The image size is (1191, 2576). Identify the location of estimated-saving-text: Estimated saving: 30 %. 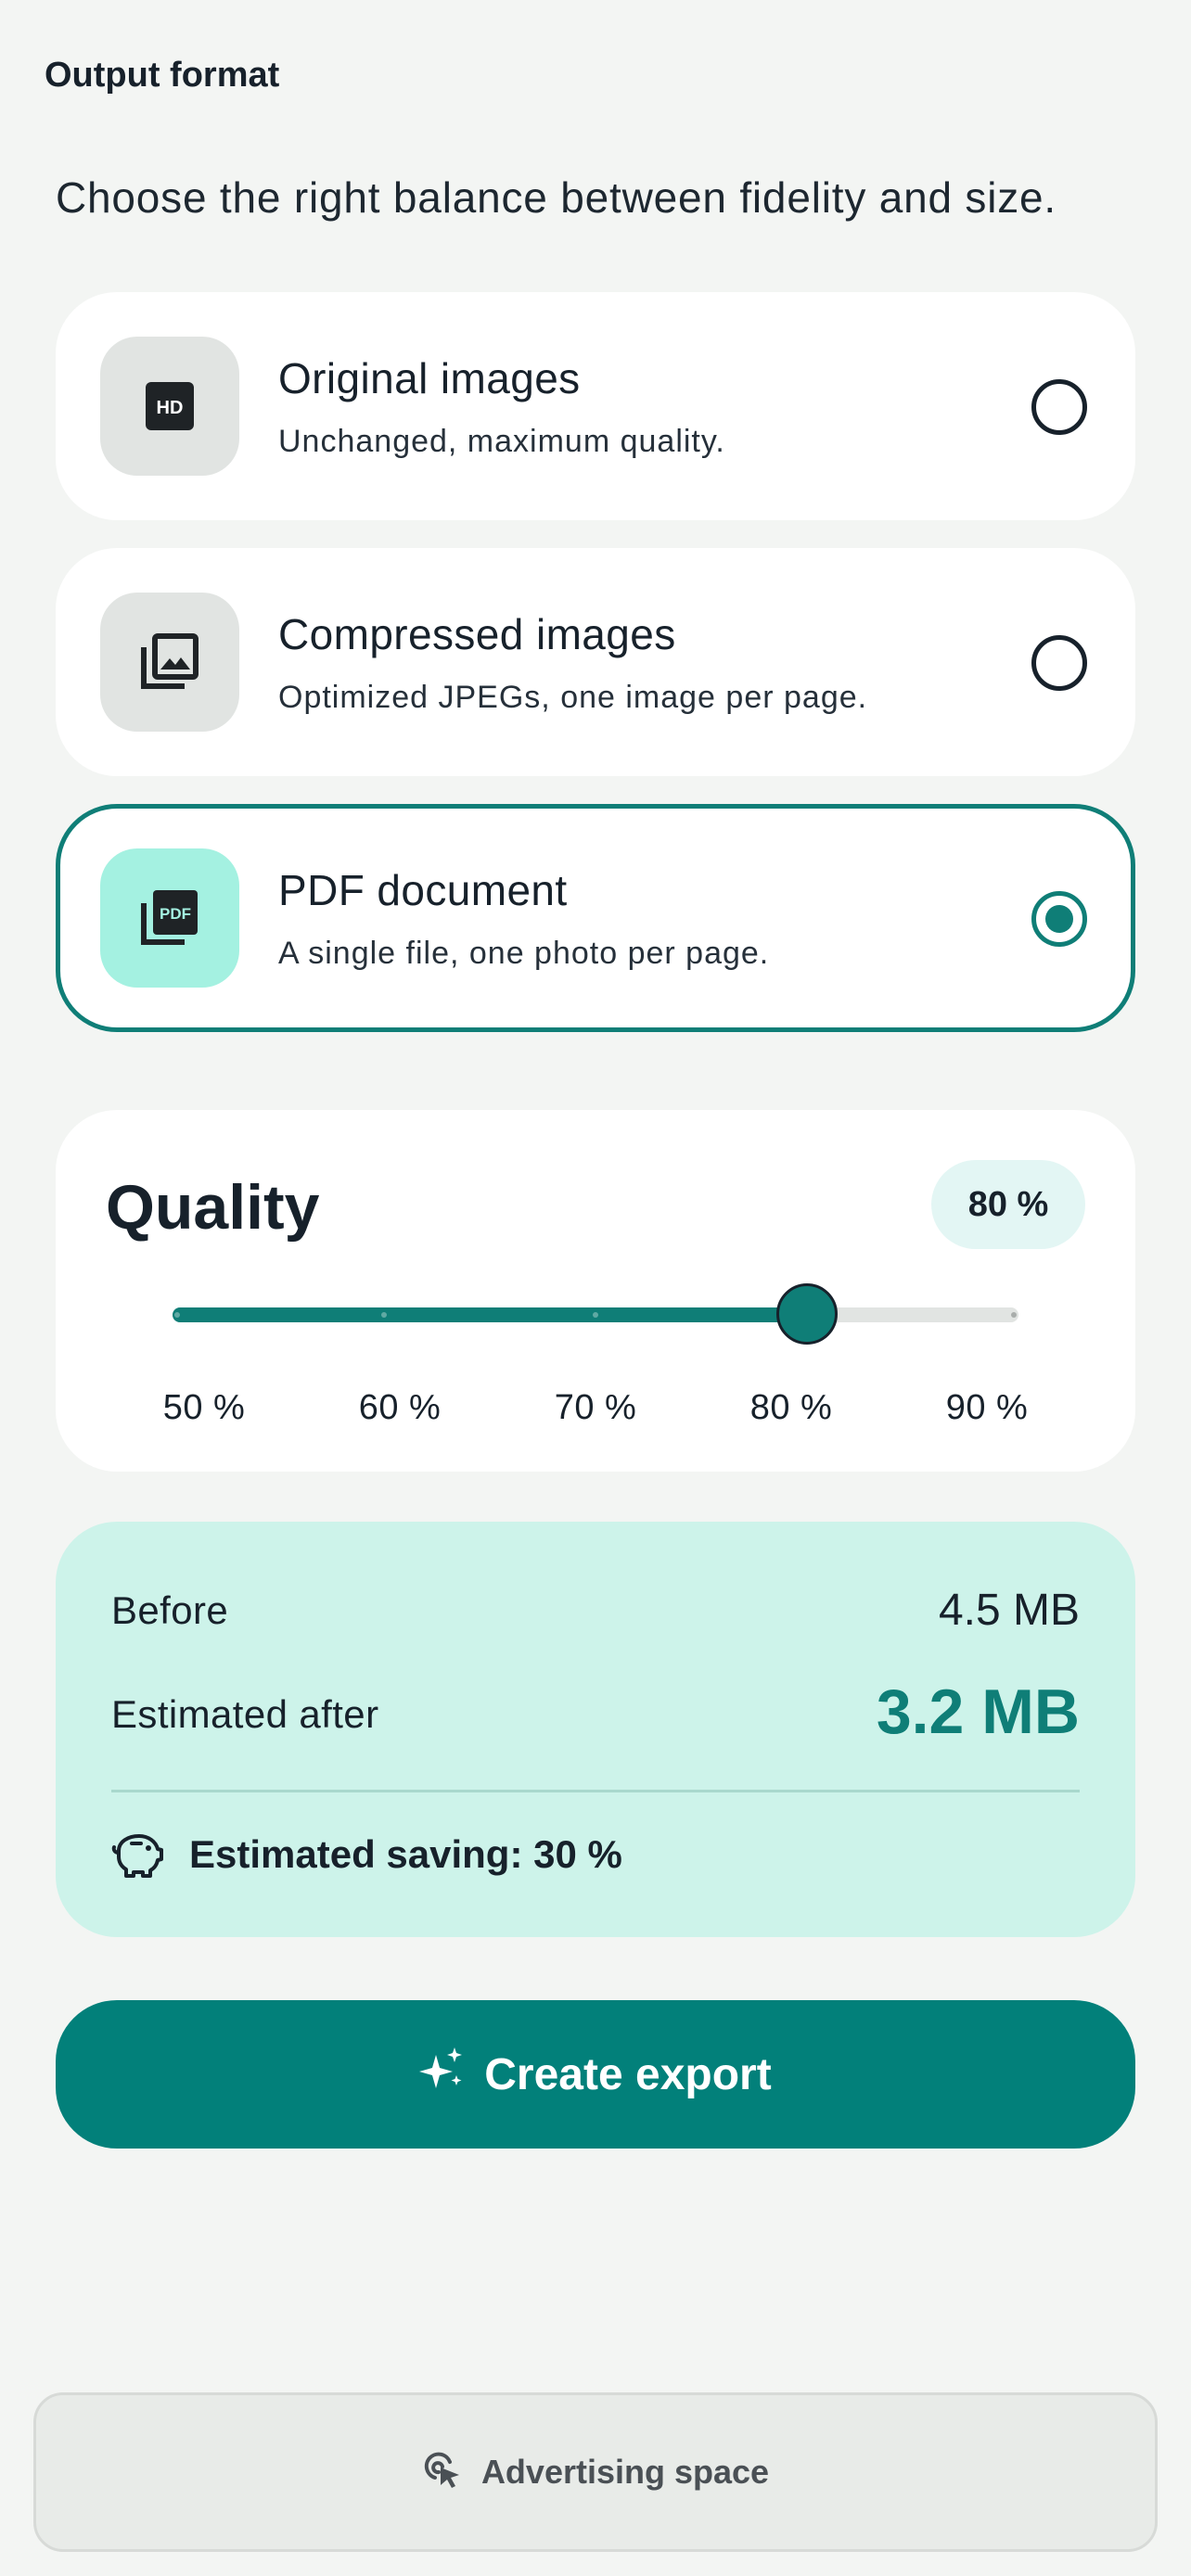
(405, 1854).